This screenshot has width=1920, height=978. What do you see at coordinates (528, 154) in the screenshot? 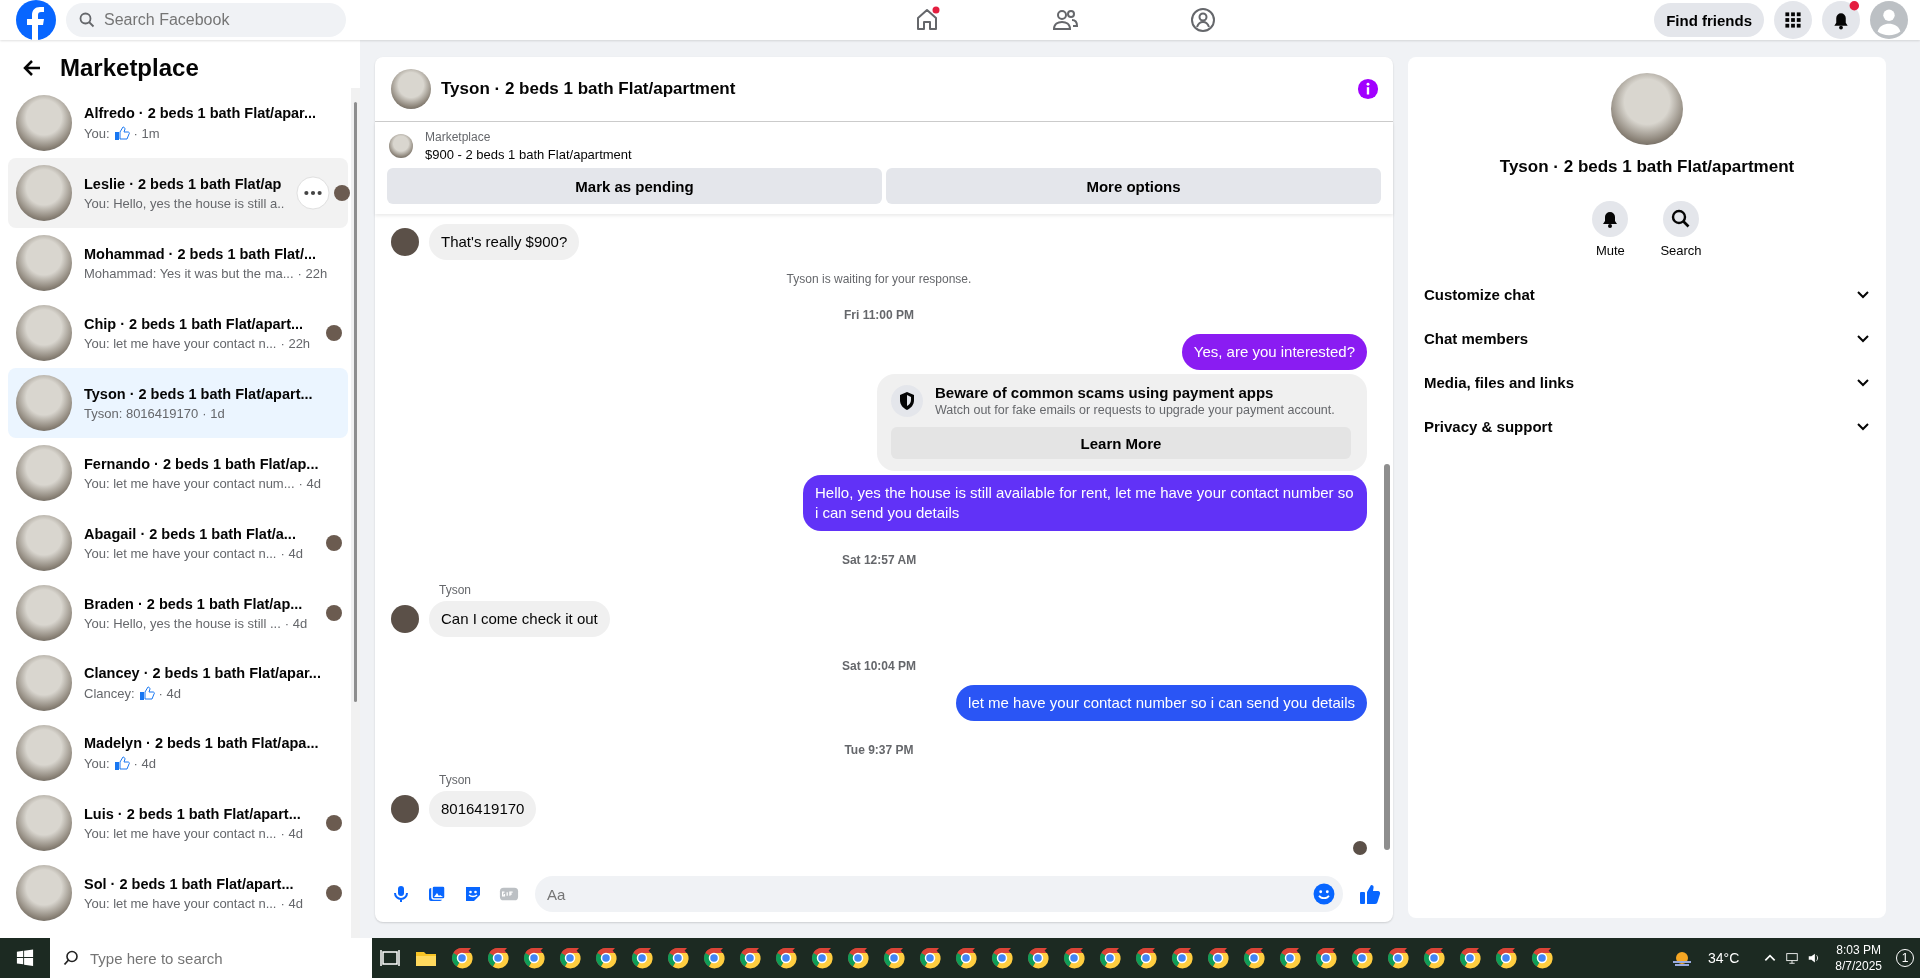
I see `listing-title: $900 - 2 beds 1 bath Flat/apartment` at bounding box center [528, 154].